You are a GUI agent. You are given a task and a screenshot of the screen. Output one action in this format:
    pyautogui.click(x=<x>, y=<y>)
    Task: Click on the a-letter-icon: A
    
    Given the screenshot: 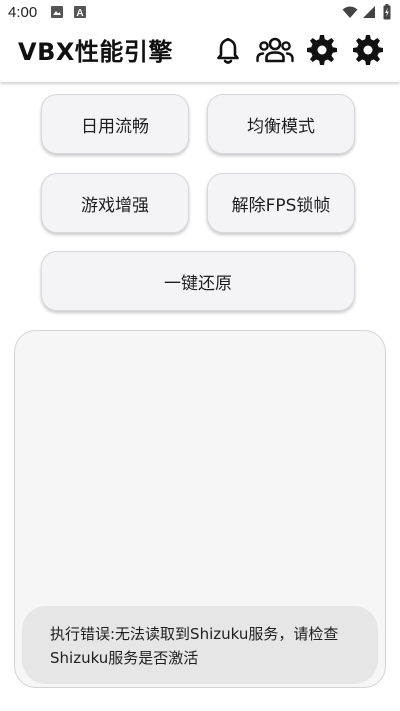 What is the action you would take?
    pyautogui.click(x=80, y=12)
    